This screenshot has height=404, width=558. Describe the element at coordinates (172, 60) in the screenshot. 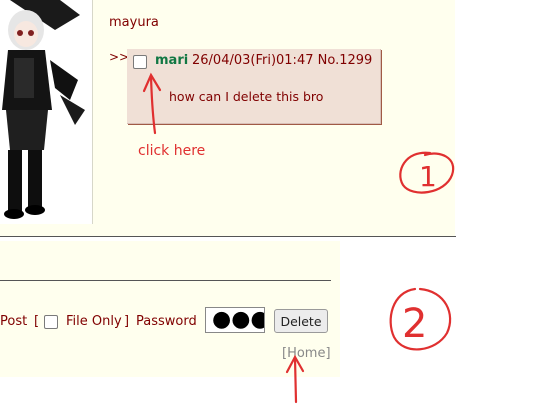

I see `reply-poster-name: mari` at that location.